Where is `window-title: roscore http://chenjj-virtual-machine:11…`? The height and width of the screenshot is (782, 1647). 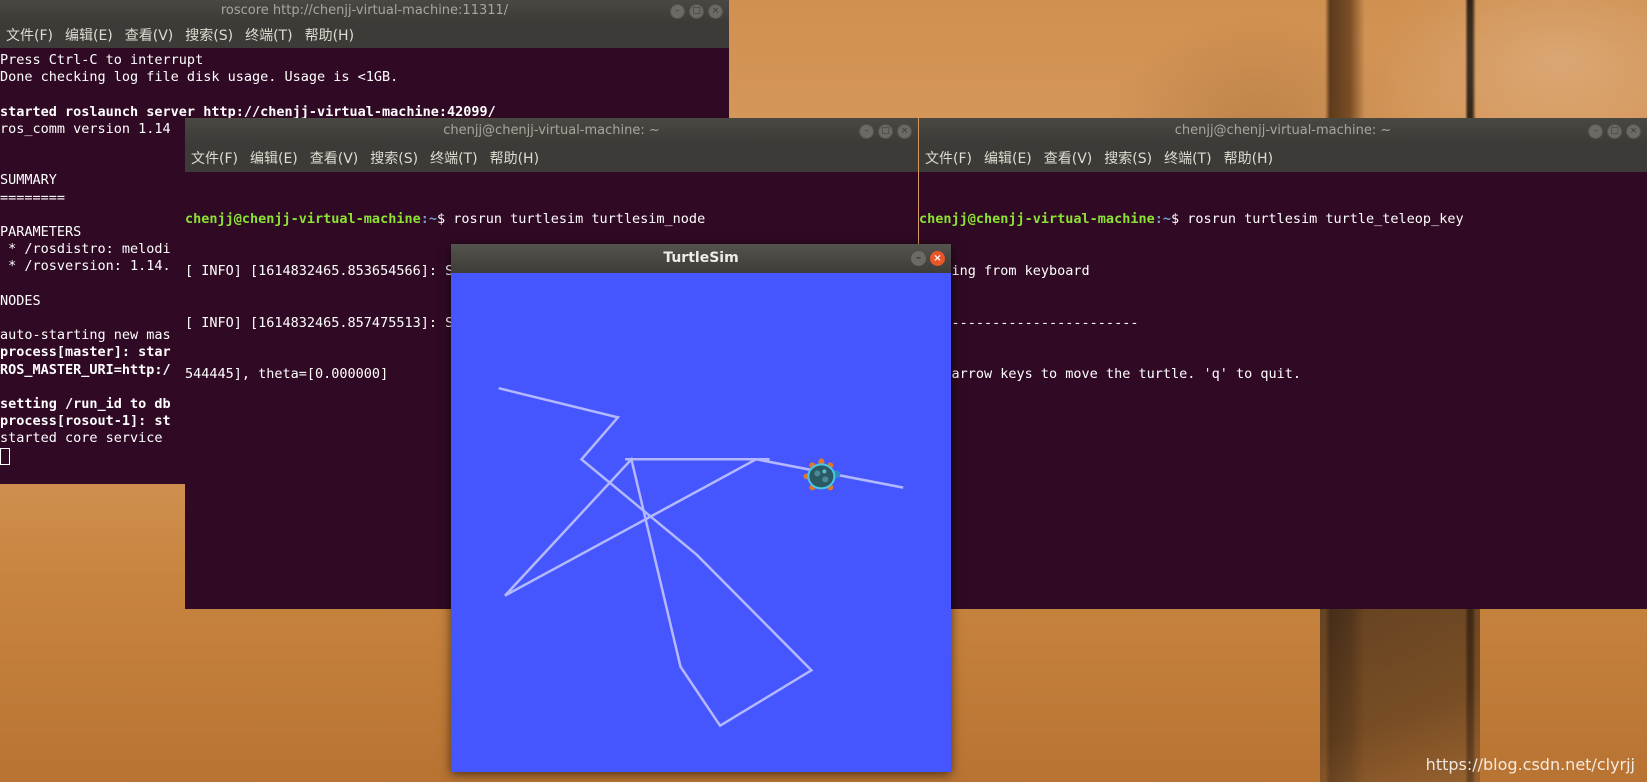 window-title: roscore http://chenjj-virtual-machine:11… is located at coordinates (364, 10).